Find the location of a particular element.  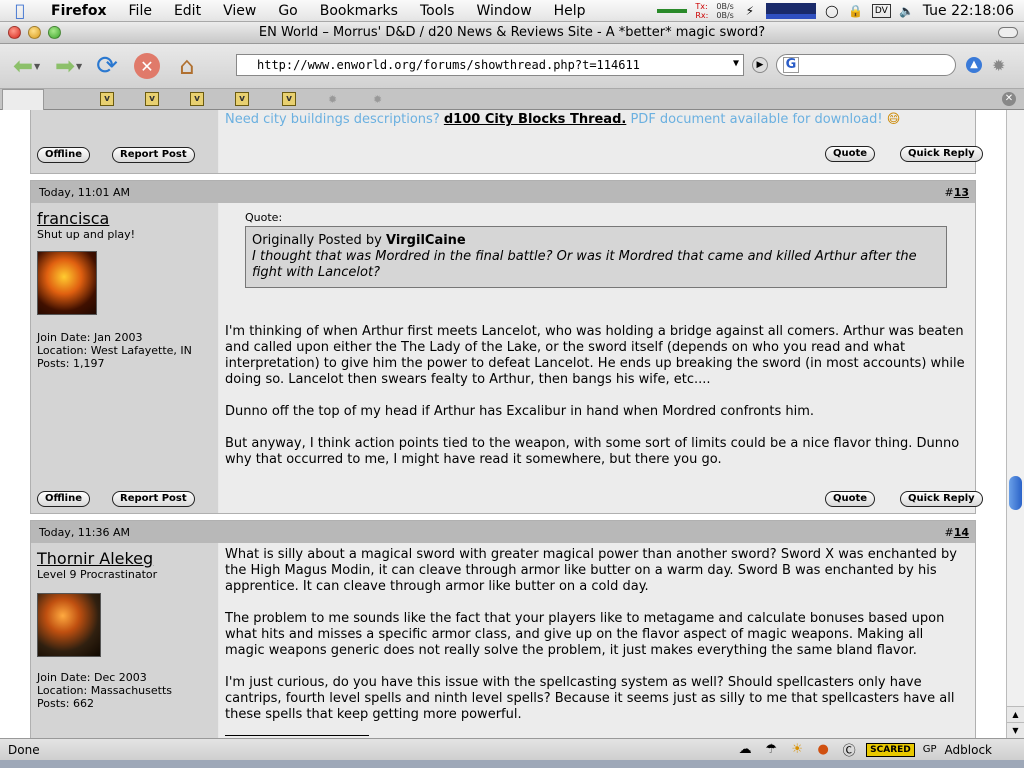

post-number: #14 is located at coordinates (956, 532).